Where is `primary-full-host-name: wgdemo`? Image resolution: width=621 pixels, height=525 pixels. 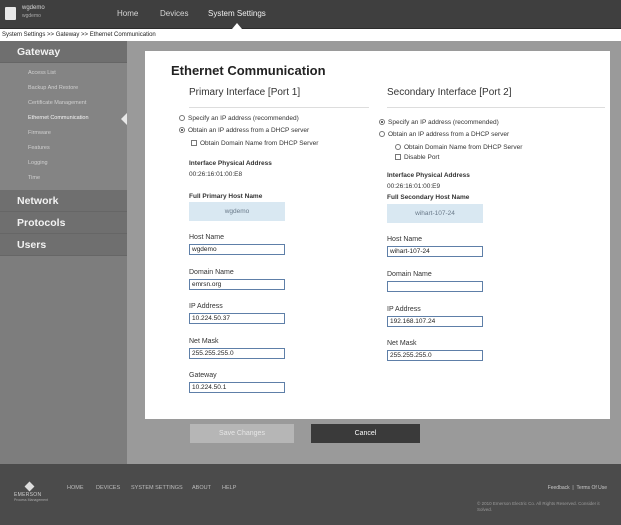 primary-full-host-name: wgdemo is located at coordinates (237, 211).